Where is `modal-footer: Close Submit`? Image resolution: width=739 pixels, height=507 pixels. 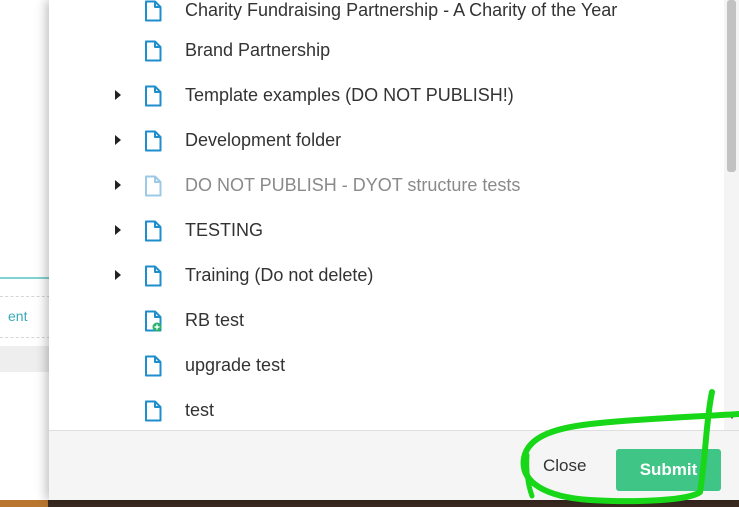 modal-footer: Close Submit is located at coordinates (394, 465).